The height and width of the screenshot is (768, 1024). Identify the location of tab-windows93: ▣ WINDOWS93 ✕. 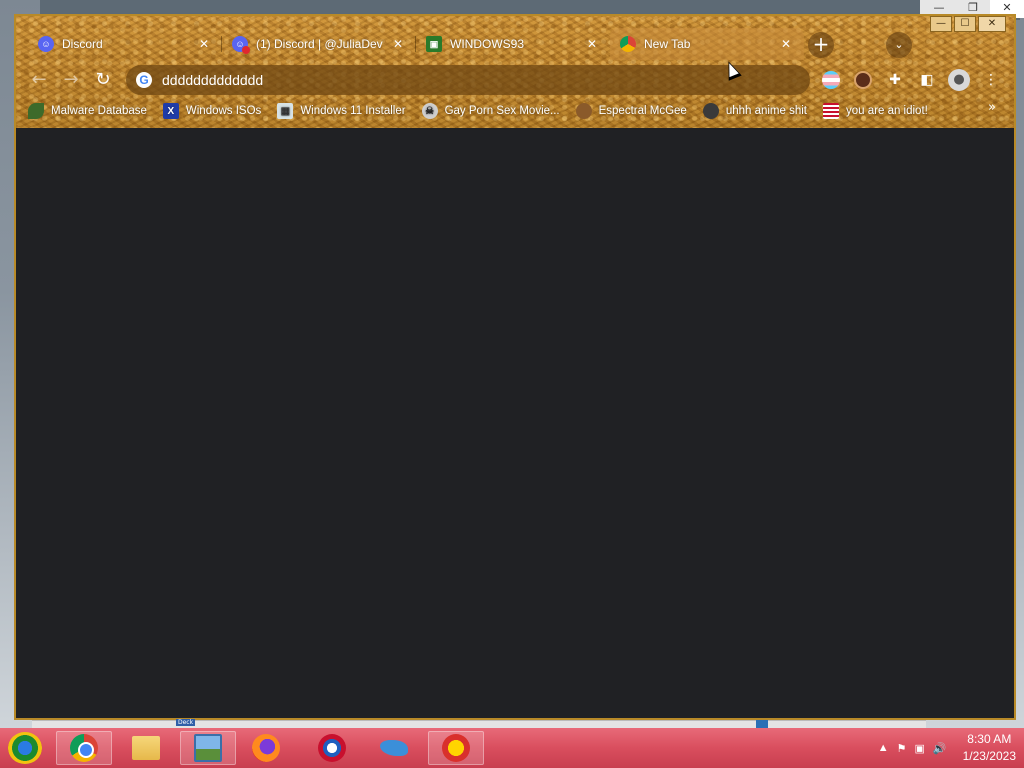
(513, 44).